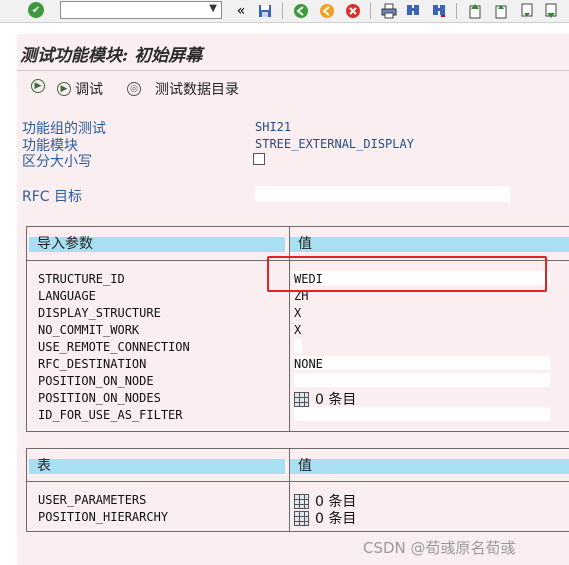  What do you see at coordinates (89, 90) in the screenshot?
I see `debug-label: 调试` at bounding box center [89, 90].